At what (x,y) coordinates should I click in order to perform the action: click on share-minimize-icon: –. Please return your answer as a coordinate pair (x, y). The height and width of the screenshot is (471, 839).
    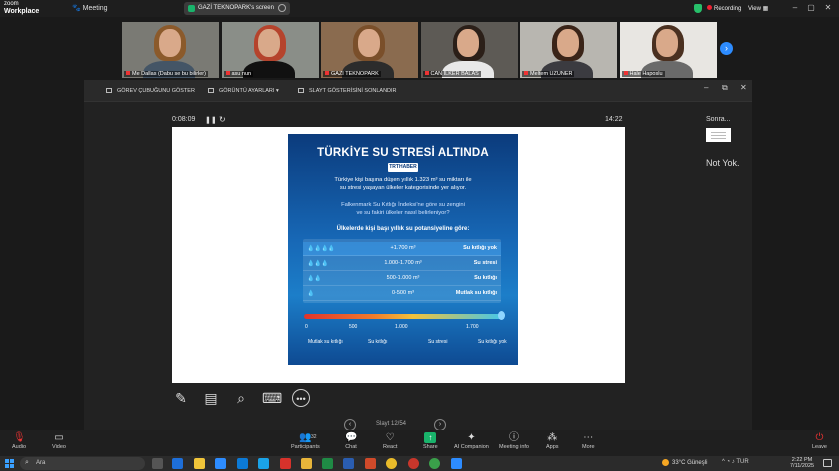
    Looking at the image, I should click on (706, 87).